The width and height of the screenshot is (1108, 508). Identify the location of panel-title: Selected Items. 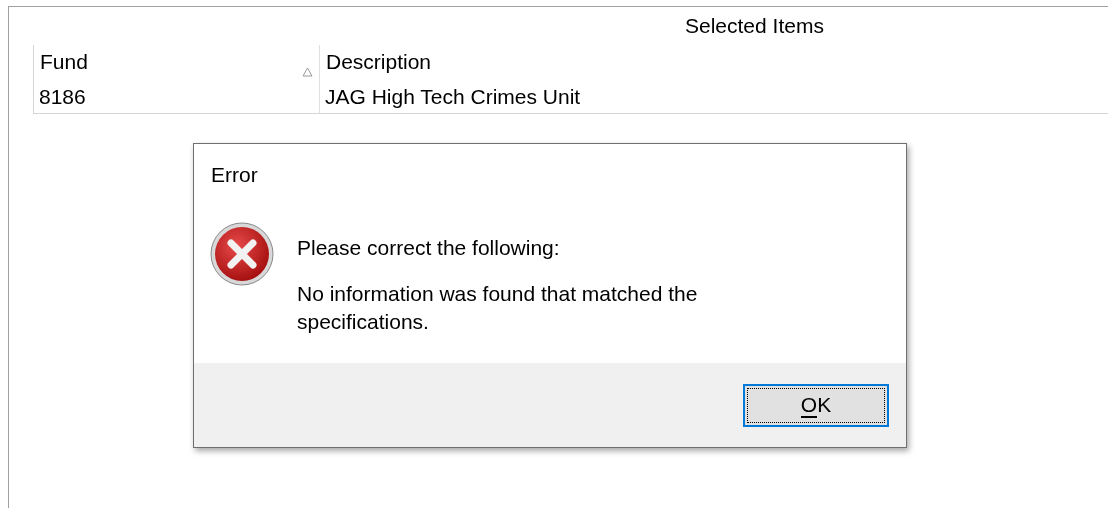
(754, 26).